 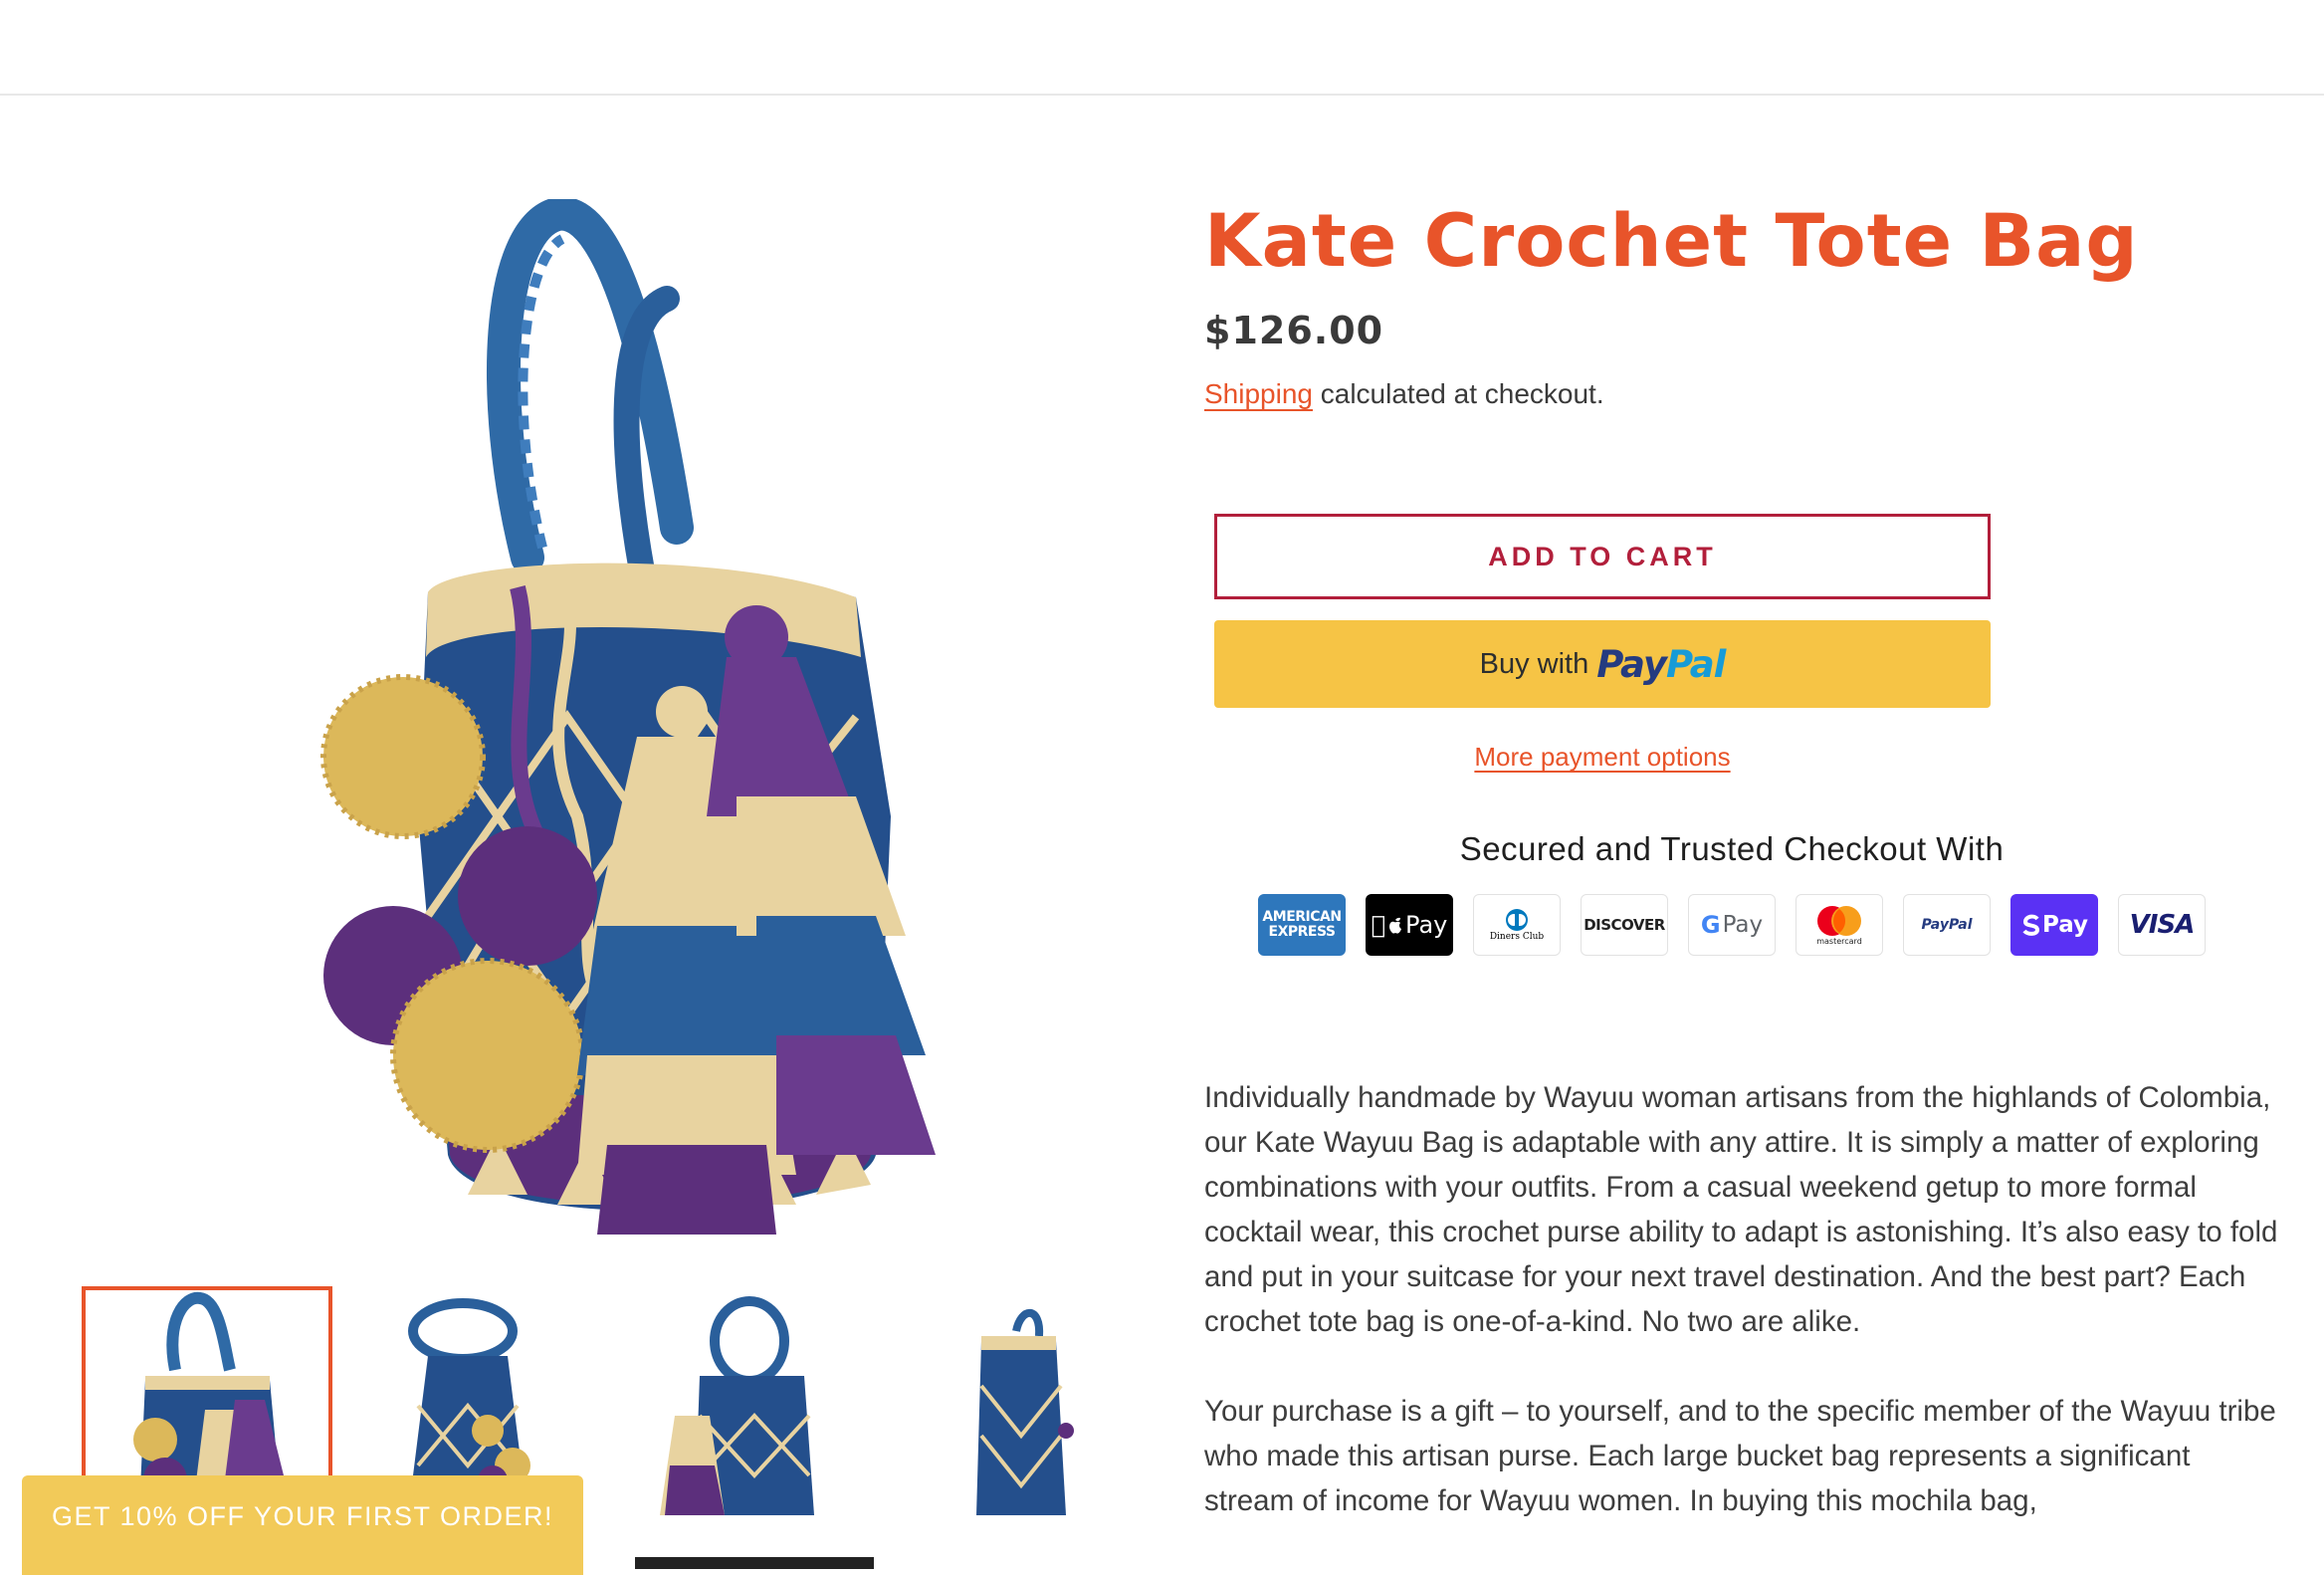 What do you see at coordinates (2030, 925) in the screenshot?
I see `shop-pay-s-icon` at bounding box center [2030, 925].